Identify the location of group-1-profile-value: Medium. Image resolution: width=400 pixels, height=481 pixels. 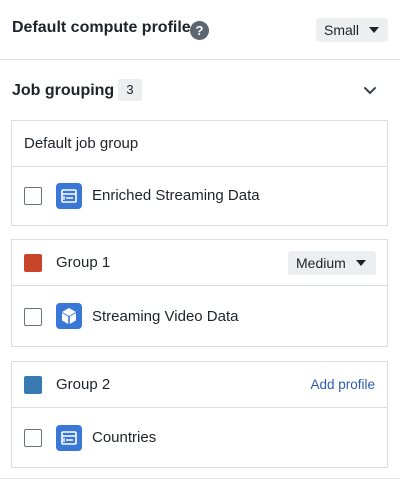
(321, 263).